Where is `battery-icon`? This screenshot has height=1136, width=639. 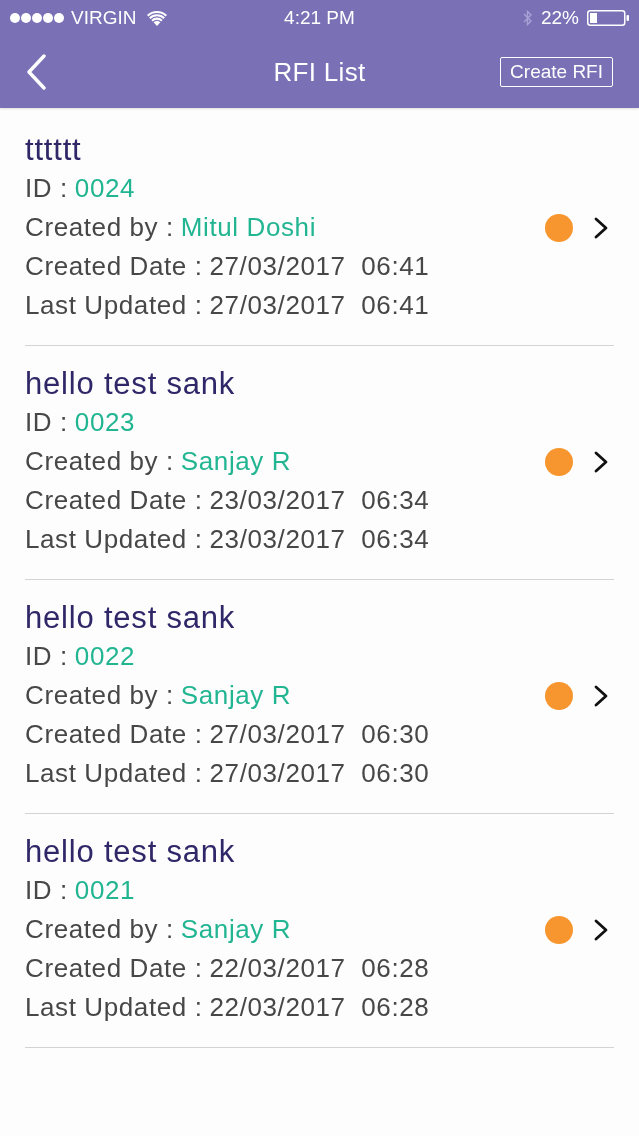
battery-icon is located at coordinates (608, 18).